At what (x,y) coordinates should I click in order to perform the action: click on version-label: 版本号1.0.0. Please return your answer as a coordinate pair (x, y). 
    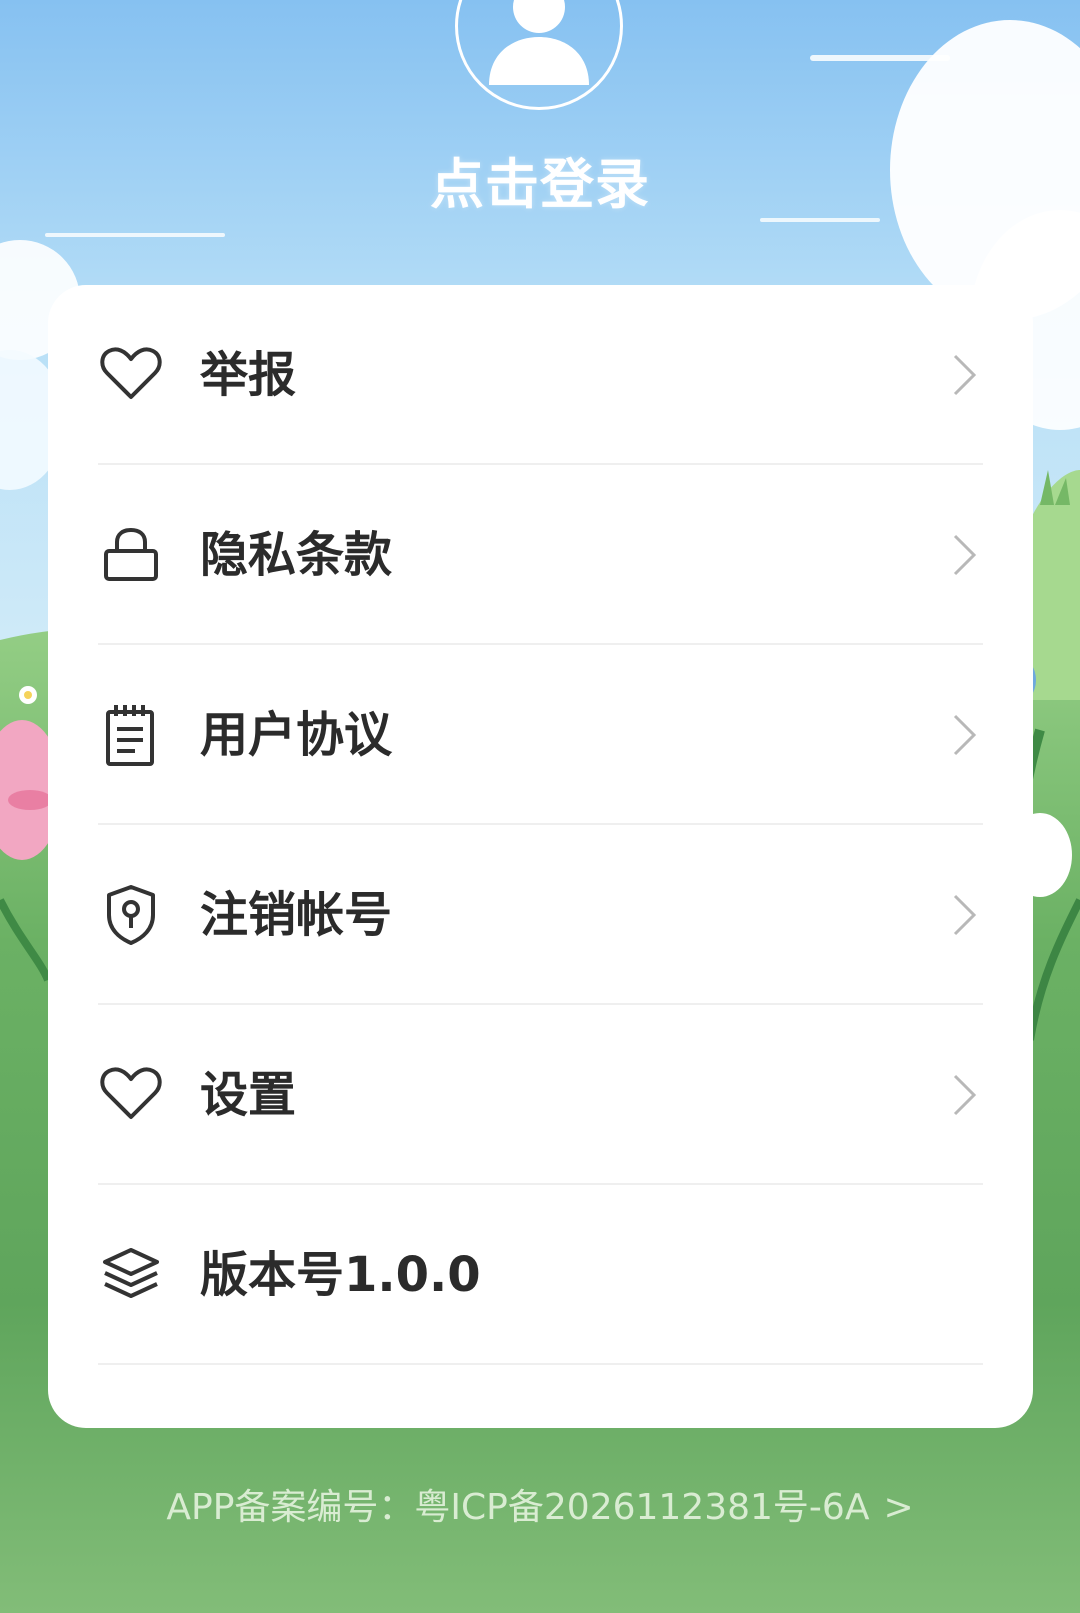
    Looking at the image, I should click on (340, 1275).